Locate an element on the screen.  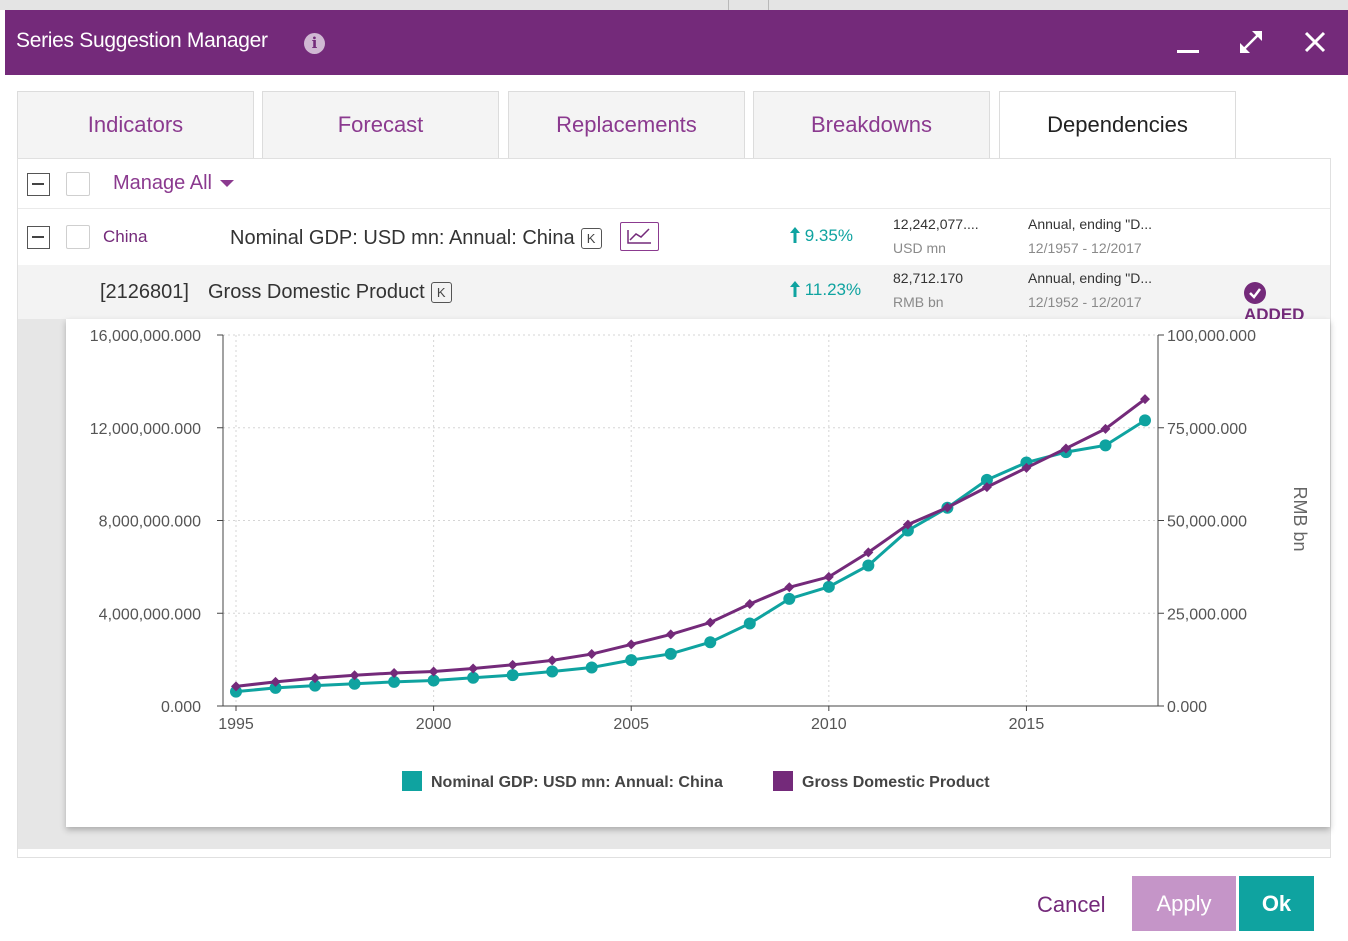
series-id: [2126801] is located at coordinates (144, 292).